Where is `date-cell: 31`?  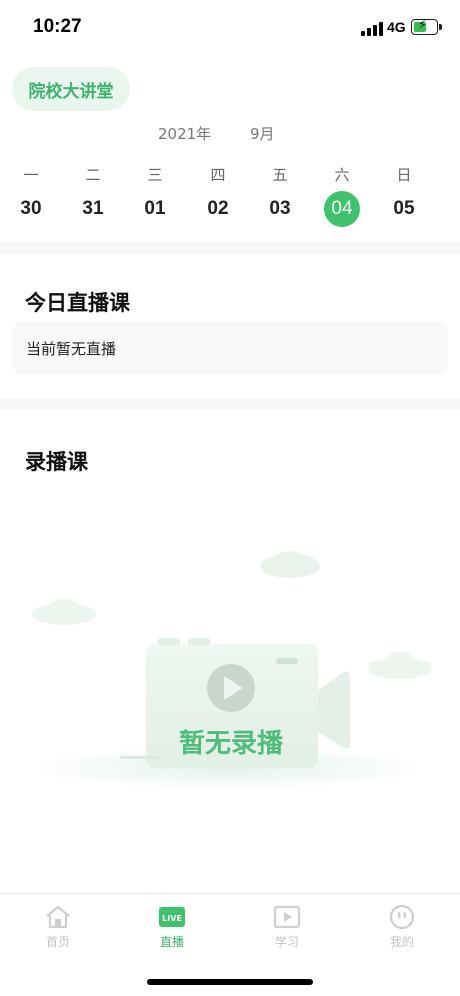
date-cell: 31 is located at coordinates (93, 209).